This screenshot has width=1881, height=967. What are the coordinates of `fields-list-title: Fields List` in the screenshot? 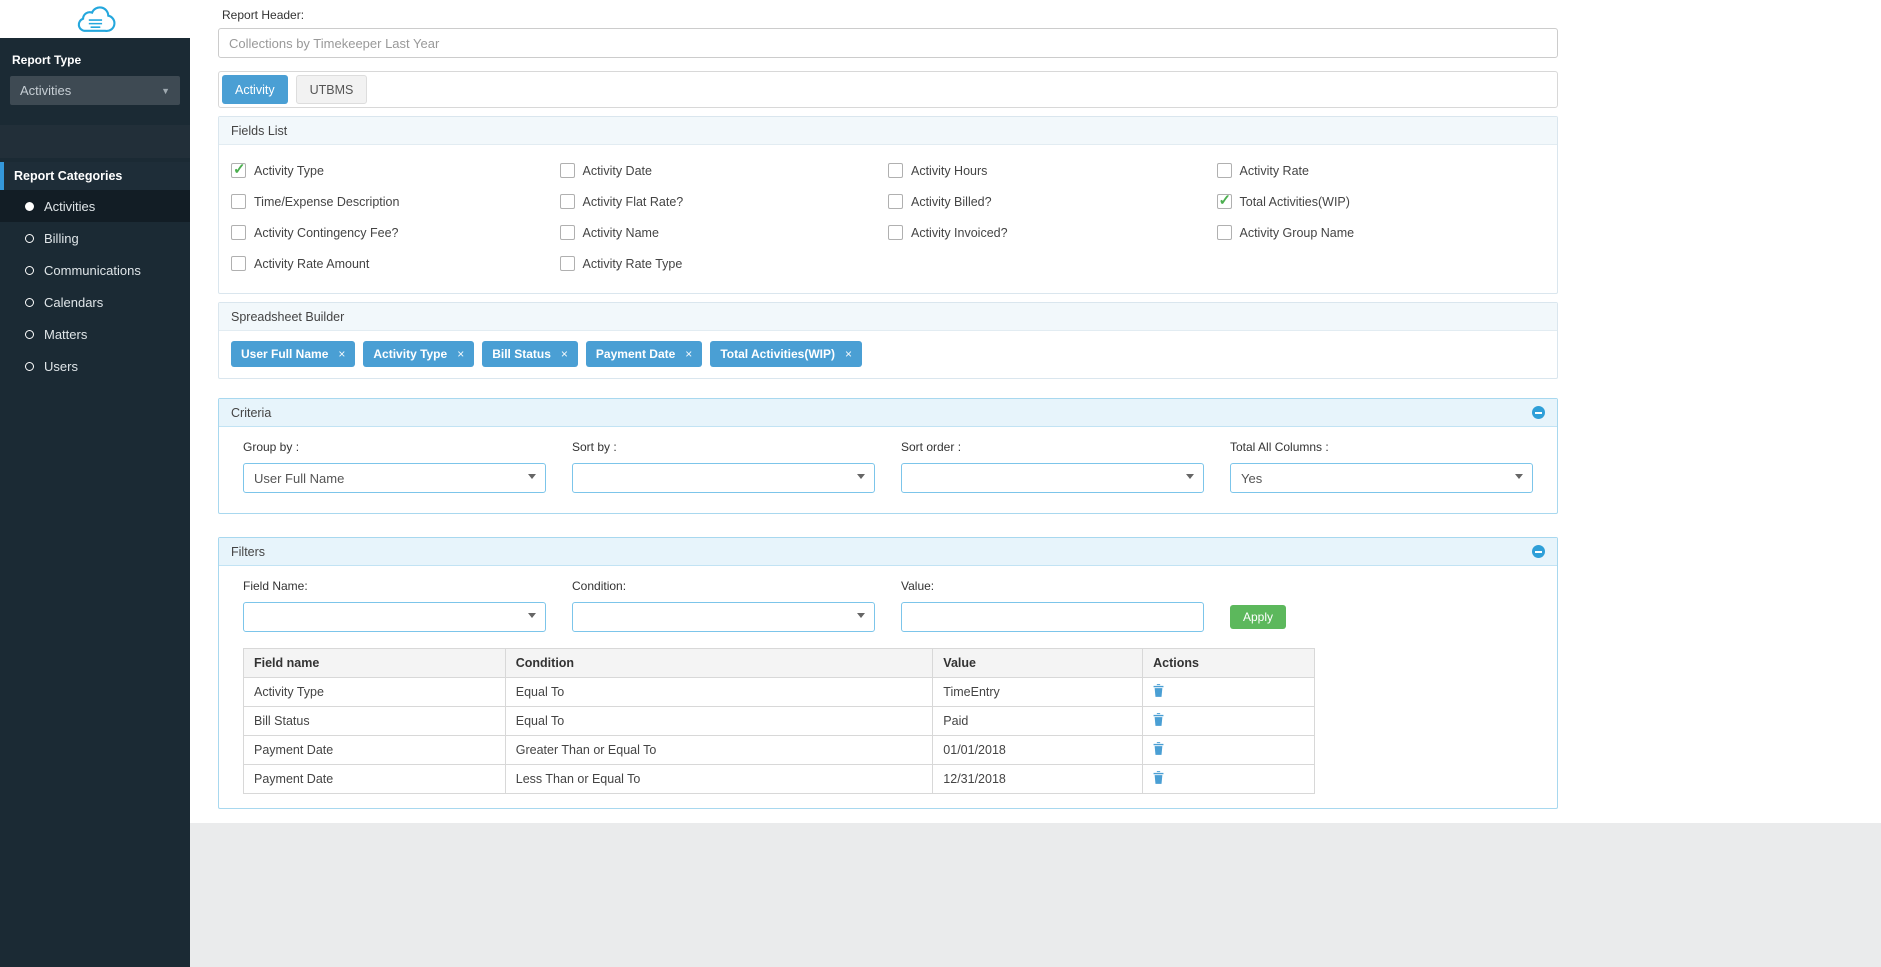 It's located at (888, 131).